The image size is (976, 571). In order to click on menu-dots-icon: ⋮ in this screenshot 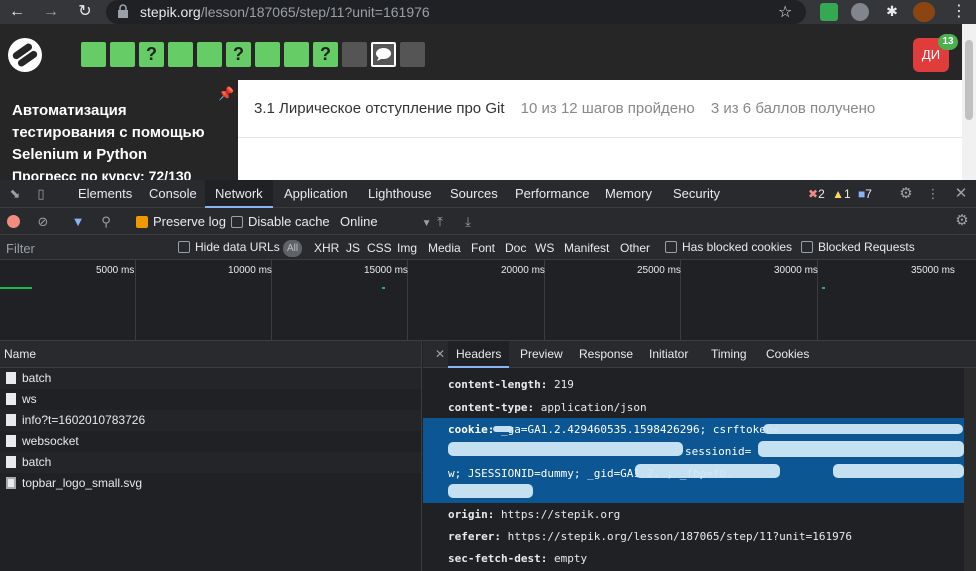, I will do `click(959, 12)`.